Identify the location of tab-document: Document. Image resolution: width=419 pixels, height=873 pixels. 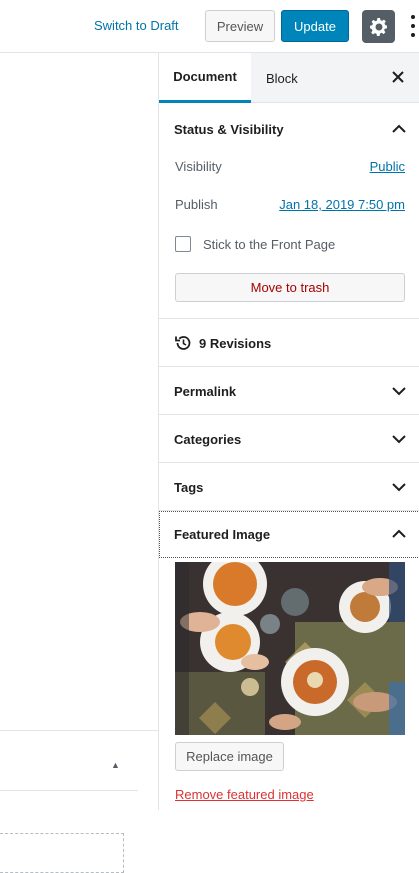
(205, 78).